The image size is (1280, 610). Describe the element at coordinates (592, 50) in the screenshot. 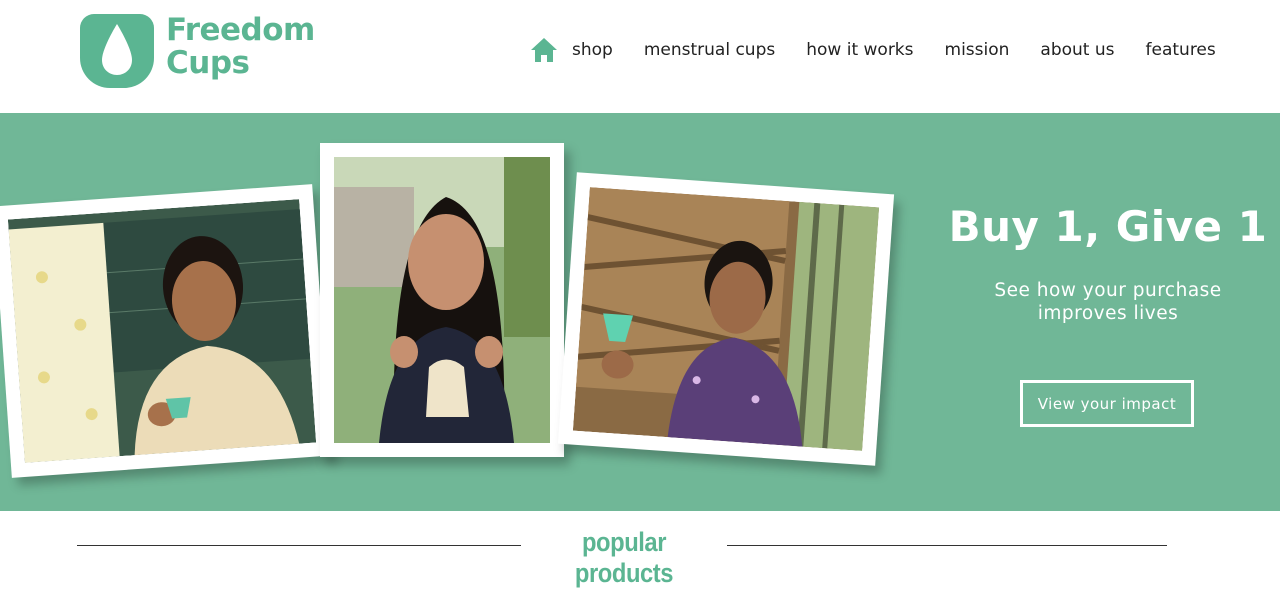

I see `nav-item-shop: shop` at that location.